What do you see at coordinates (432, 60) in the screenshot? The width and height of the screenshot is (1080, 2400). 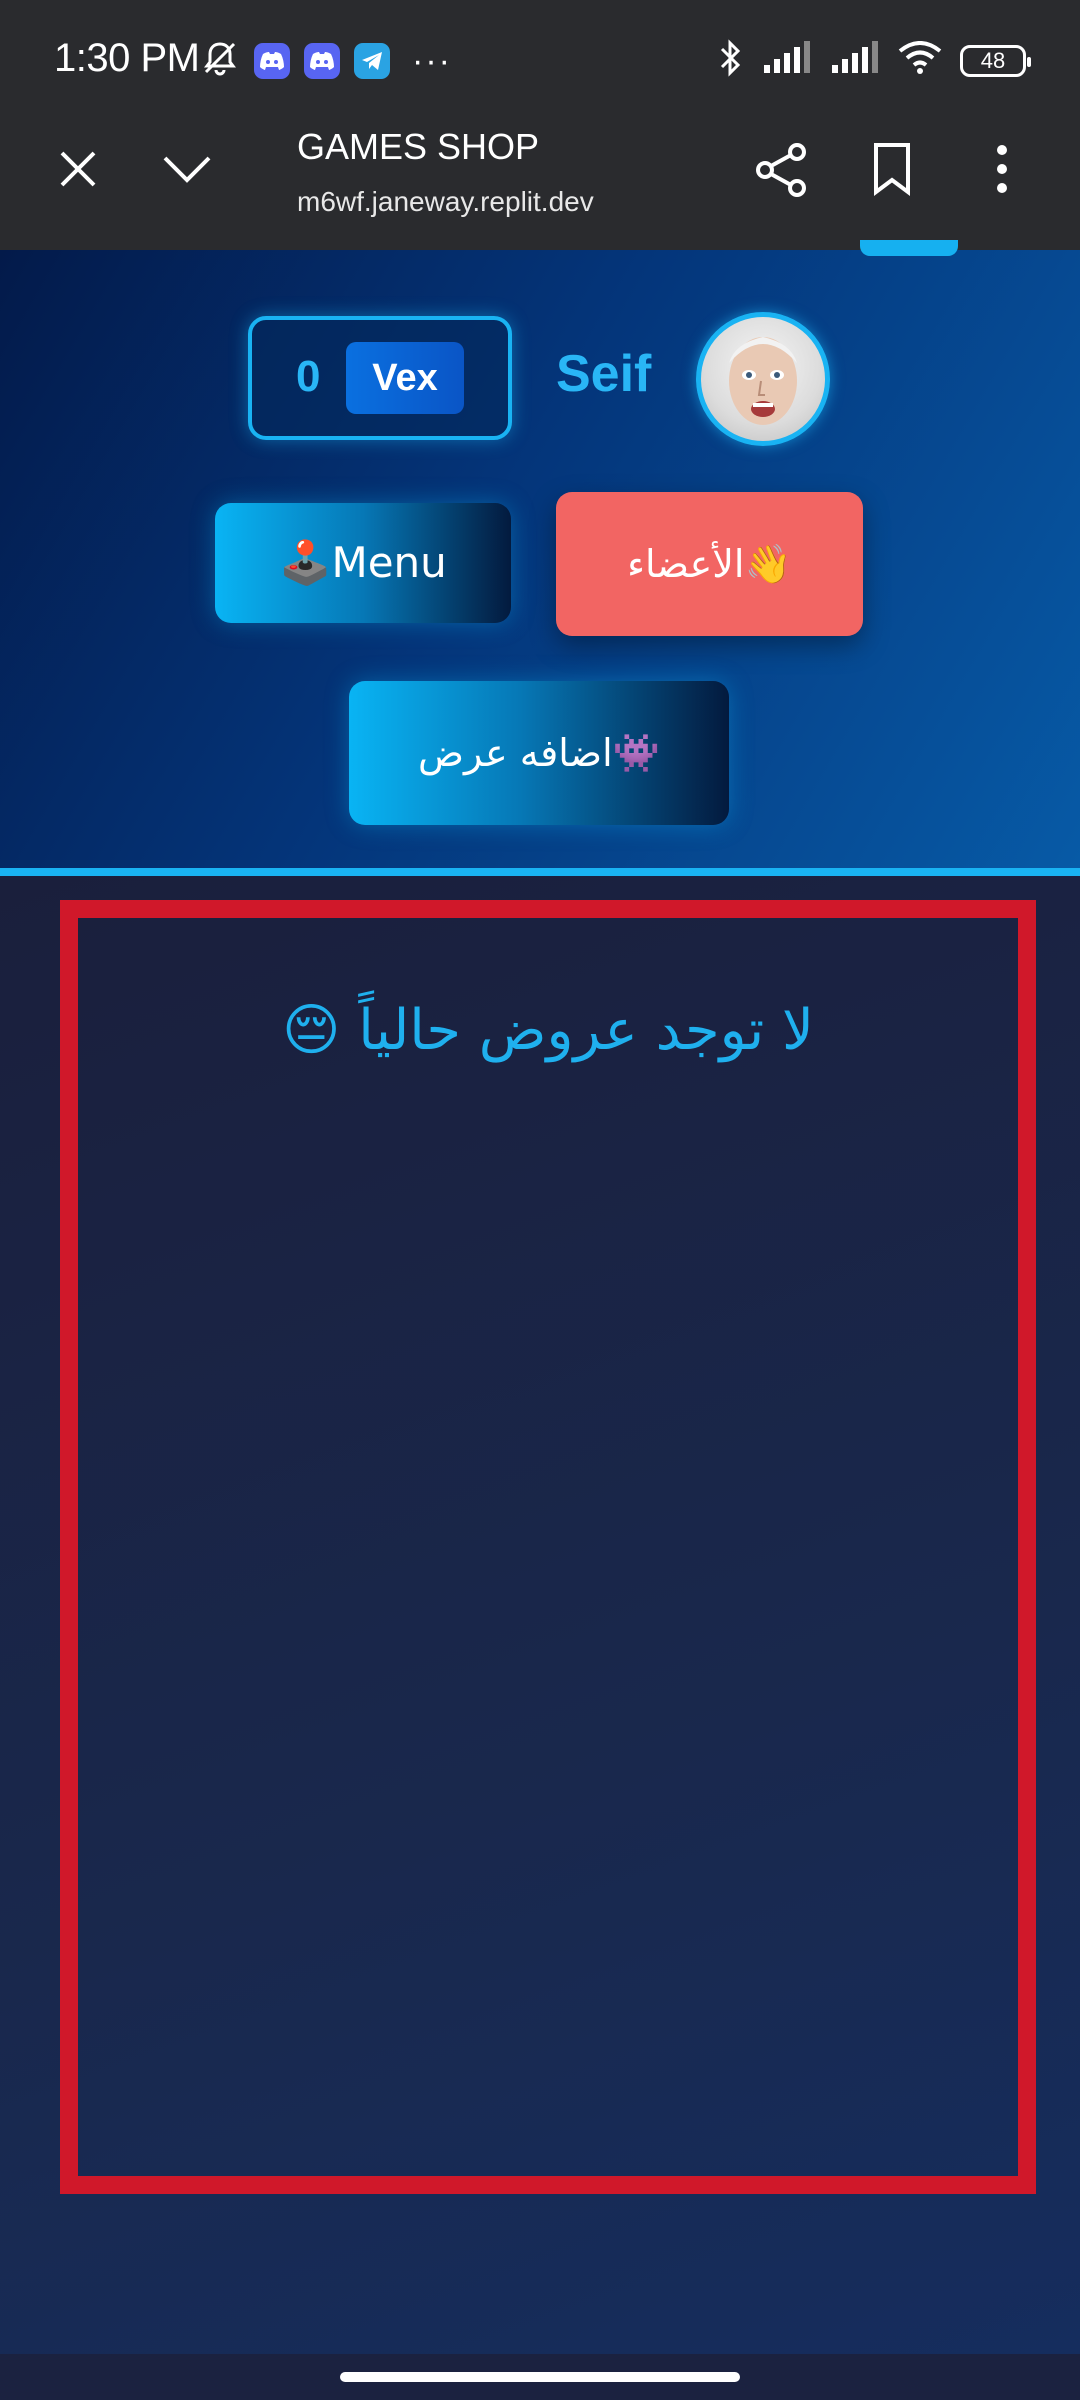 I see `more-dots-icon: ···` at bounding box center [432, 60].